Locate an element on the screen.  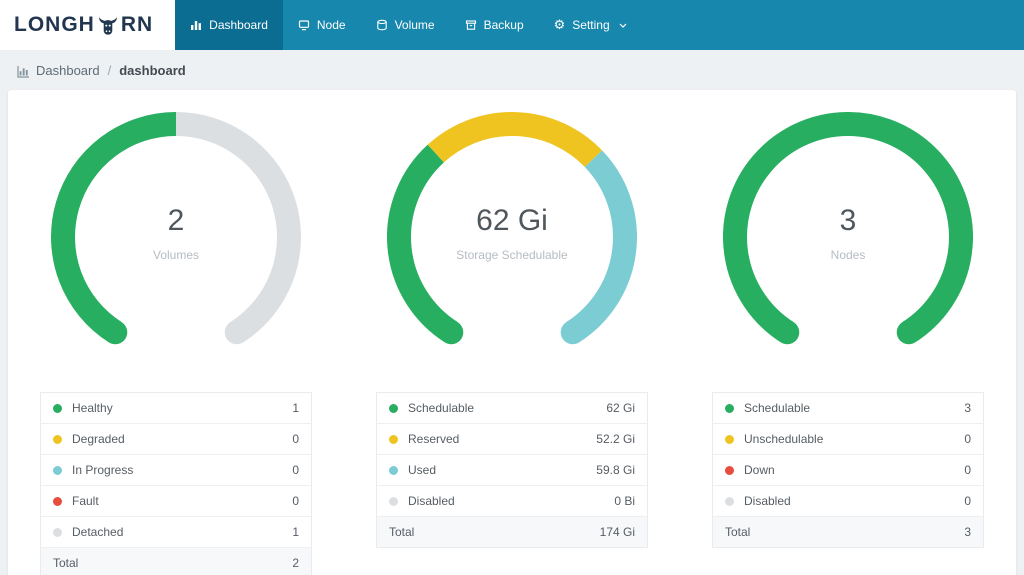
legend-row: Disabled 0 Bi is located at coordinates (512, 501).